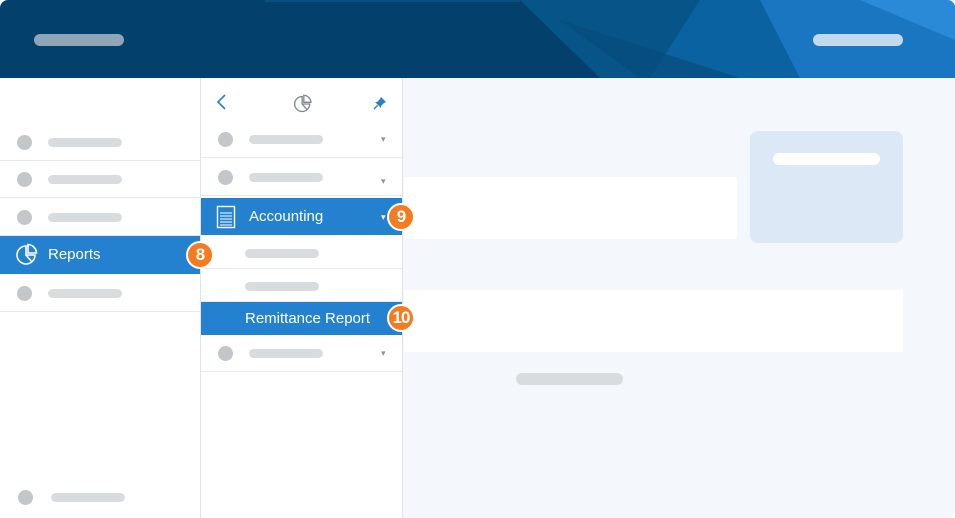  I want to click on subpanel-group-accounting: Accounting ▾, so click(301, 216).